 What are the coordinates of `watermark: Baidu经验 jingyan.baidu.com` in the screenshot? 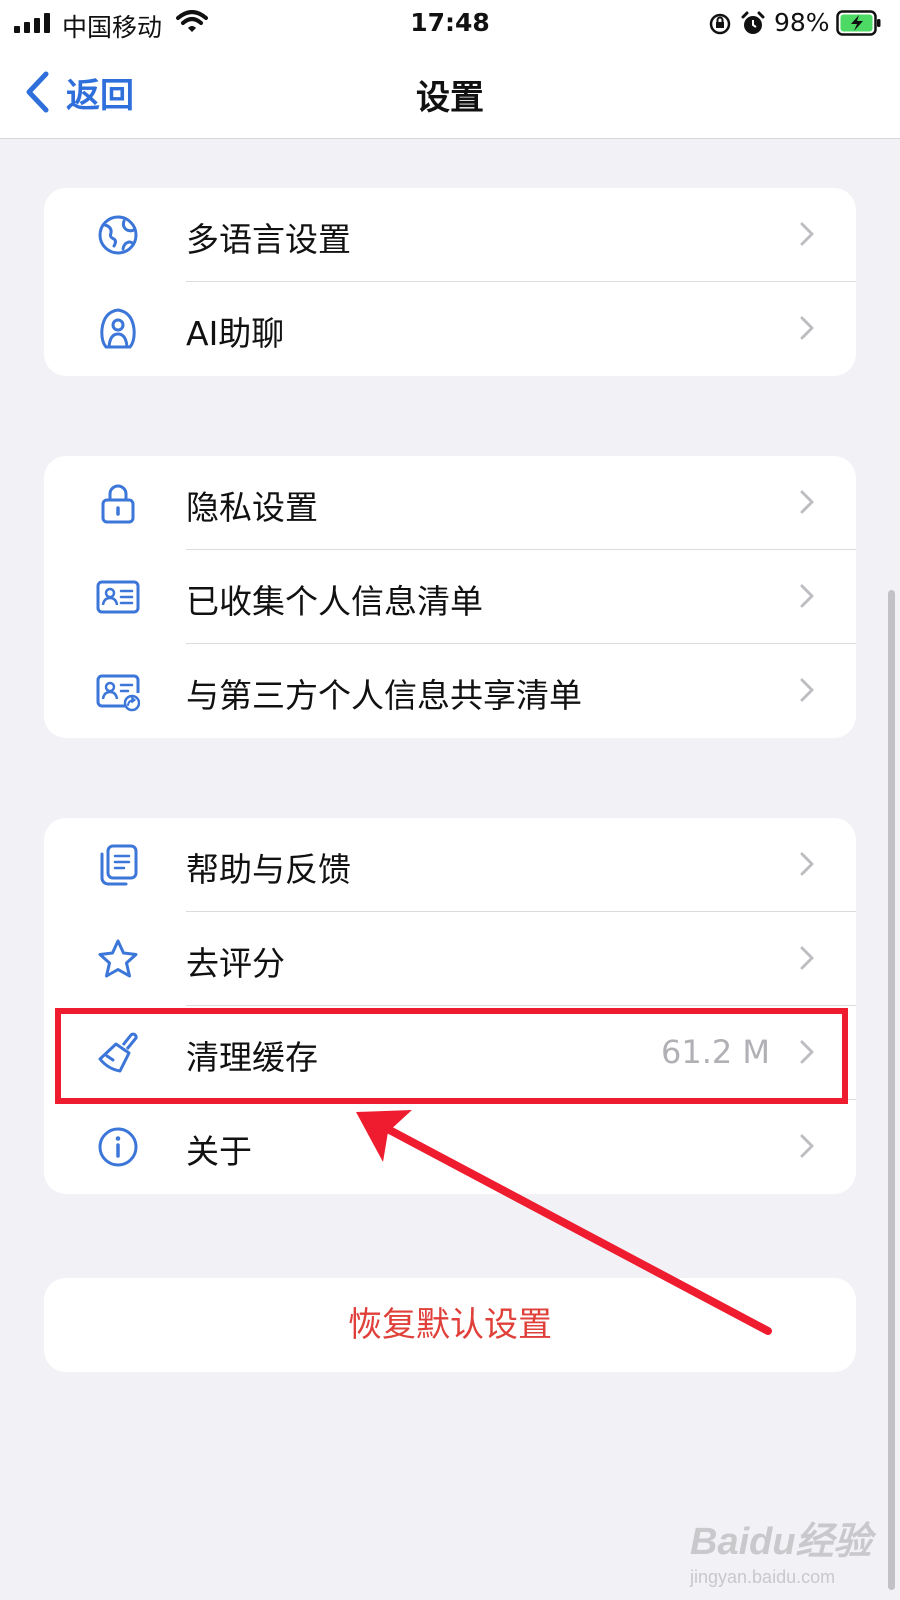 It's located at (781, 1549).